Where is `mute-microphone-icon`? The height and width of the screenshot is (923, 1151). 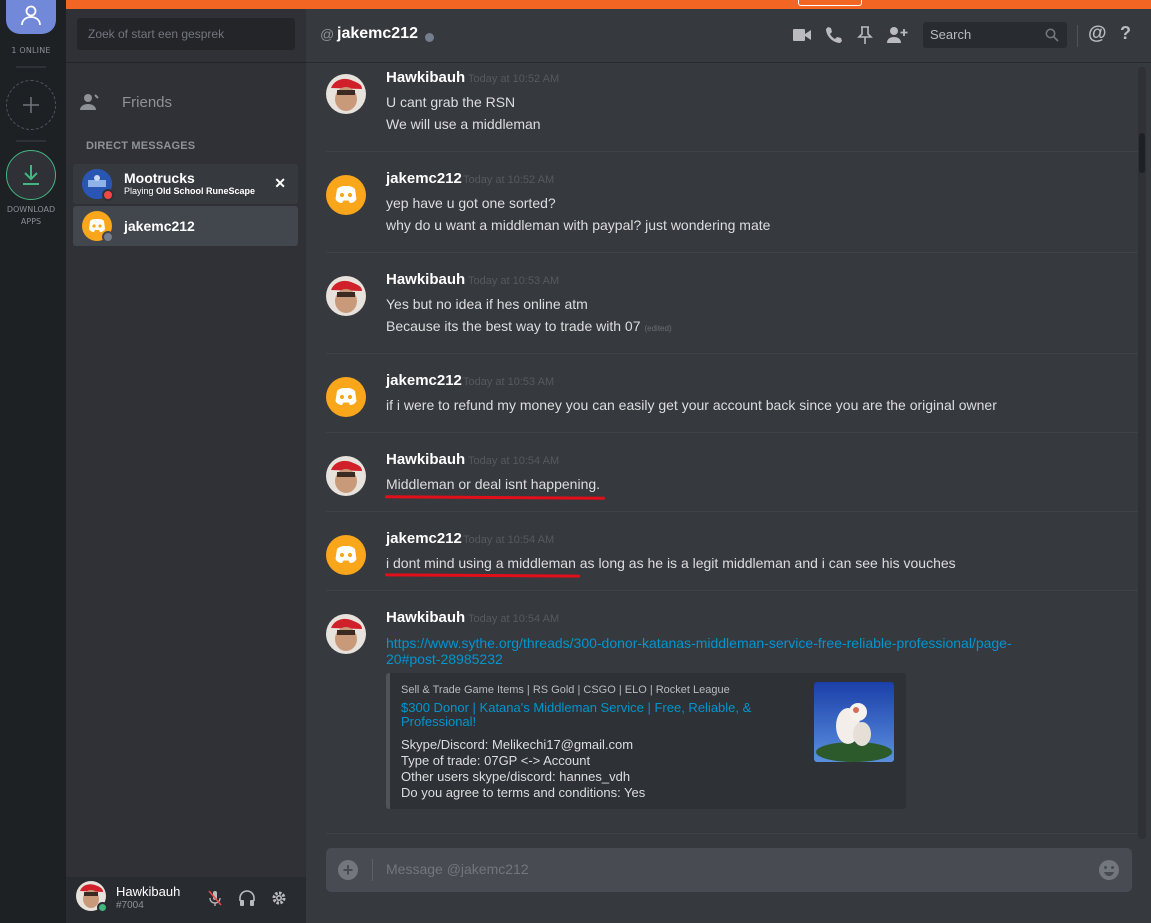 mute-microphone-icon is located at coordinates (215, 898).